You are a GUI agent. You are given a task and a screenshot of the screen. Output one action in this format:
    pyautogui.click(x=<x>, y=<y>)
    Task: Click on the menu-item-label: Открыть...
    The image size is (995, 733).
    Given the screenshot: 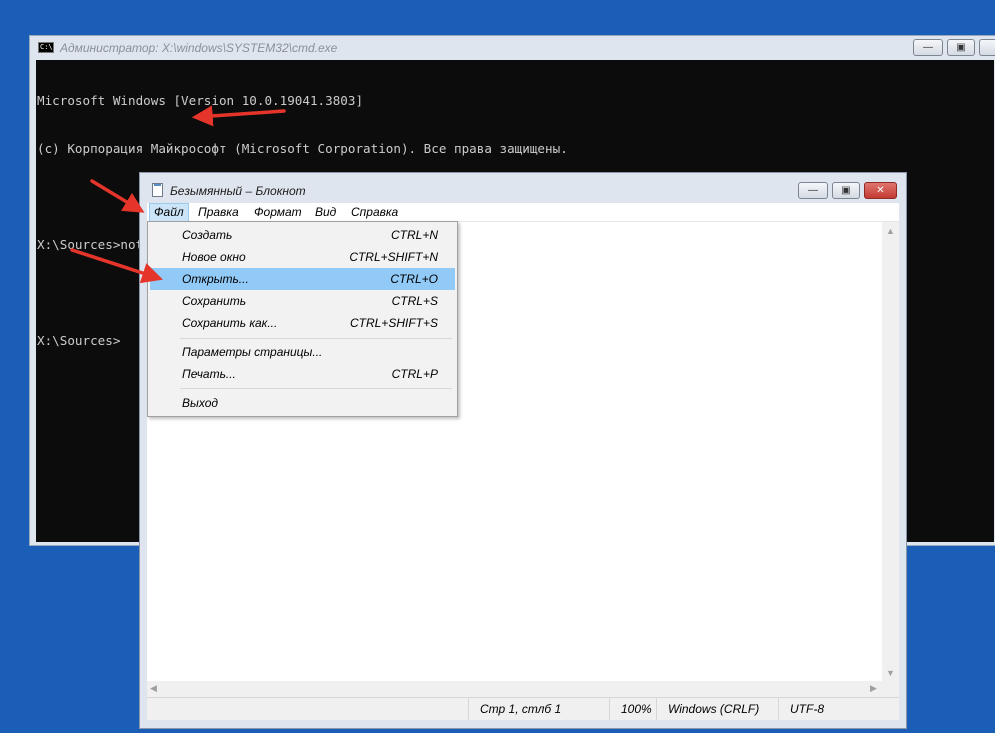 What is the action you would take?
    pyautogui.click(x=215, y=279)
    